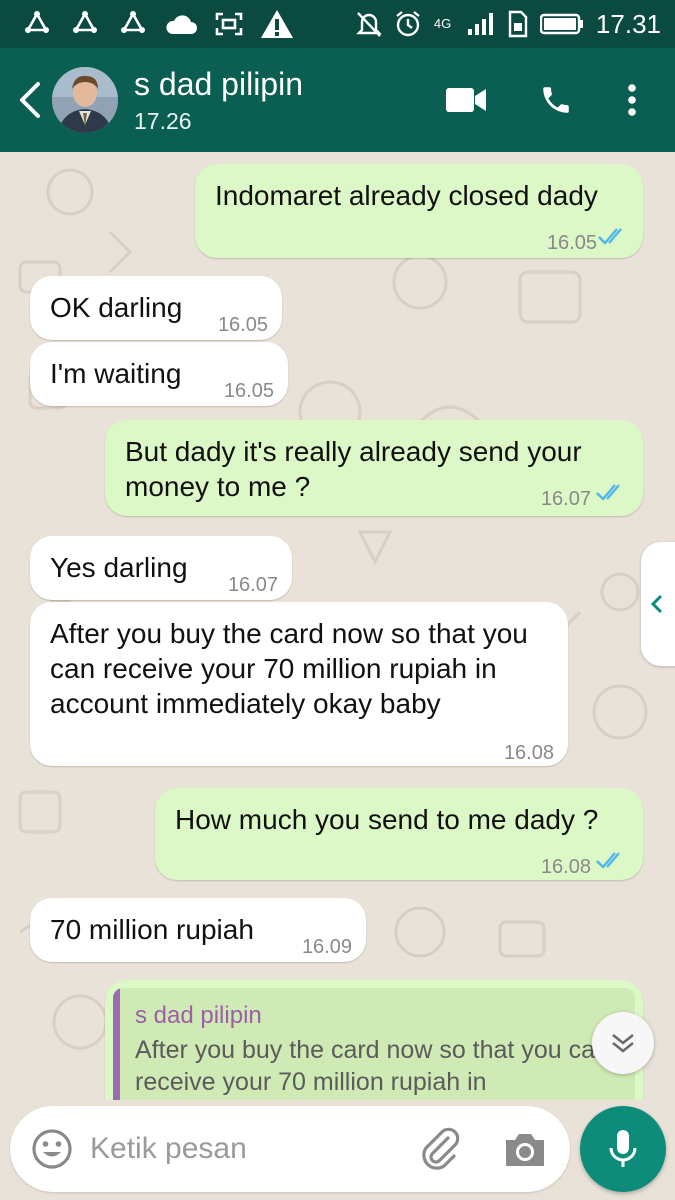 This screenshot has width=675, height=1200. I want to click on status-bar: 4G 17.31, so click(337, 24).